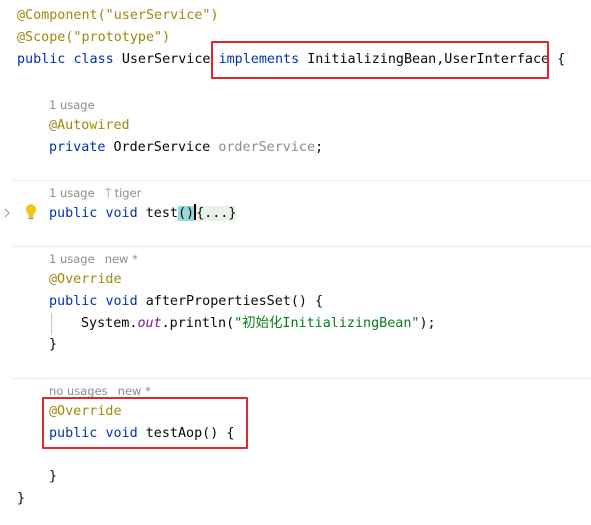  Describe the element at coordinates (31, 212) in the screenshot. I see `lightbulb-icon` at that location.